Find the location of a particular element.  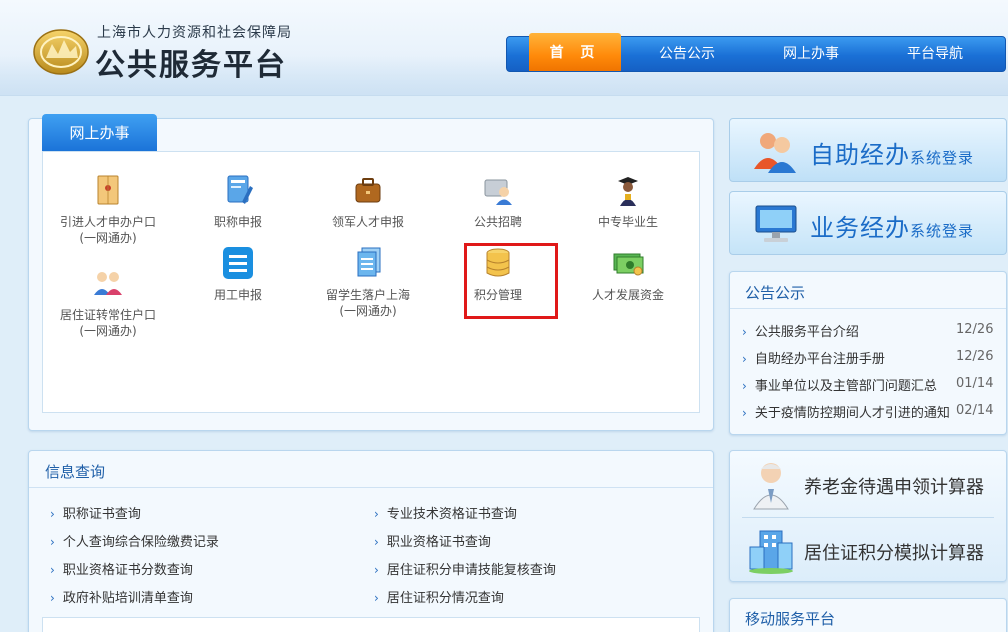

residence-points-calculator-link: 居住证积分模拟计算器 is located at coordinates (869, 550).